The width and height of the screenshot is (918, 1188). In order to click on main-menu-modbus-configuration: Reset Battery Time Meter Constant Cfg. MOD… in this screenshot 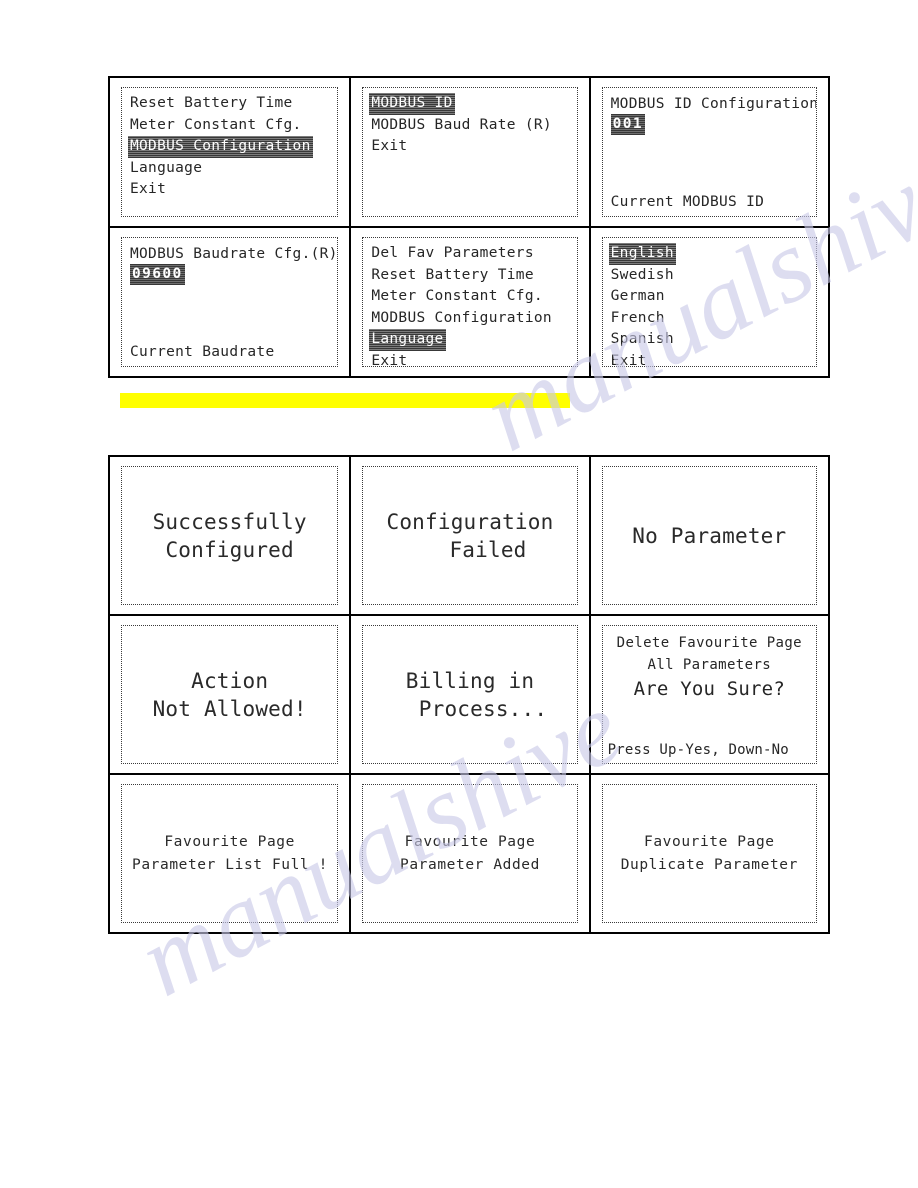, I will do `click(230, 152)`.